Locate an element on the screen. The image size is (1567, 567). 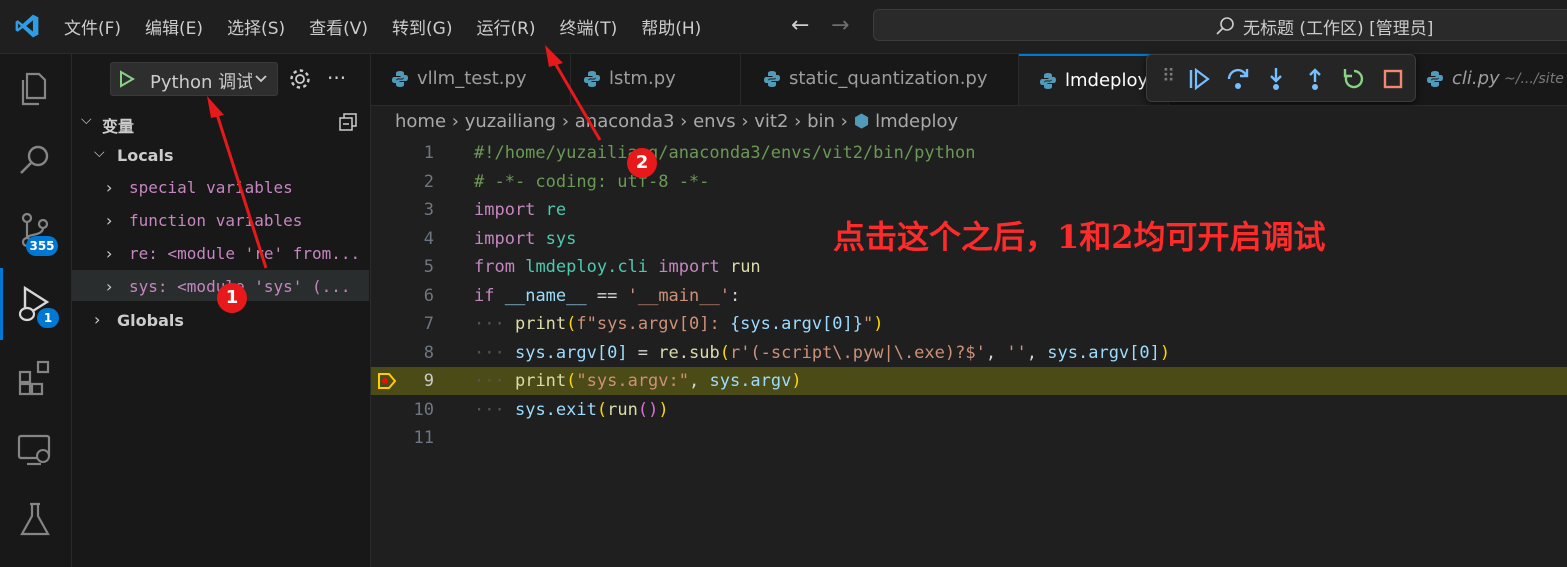
line-number: 3 is located at coordinates (428, 210).